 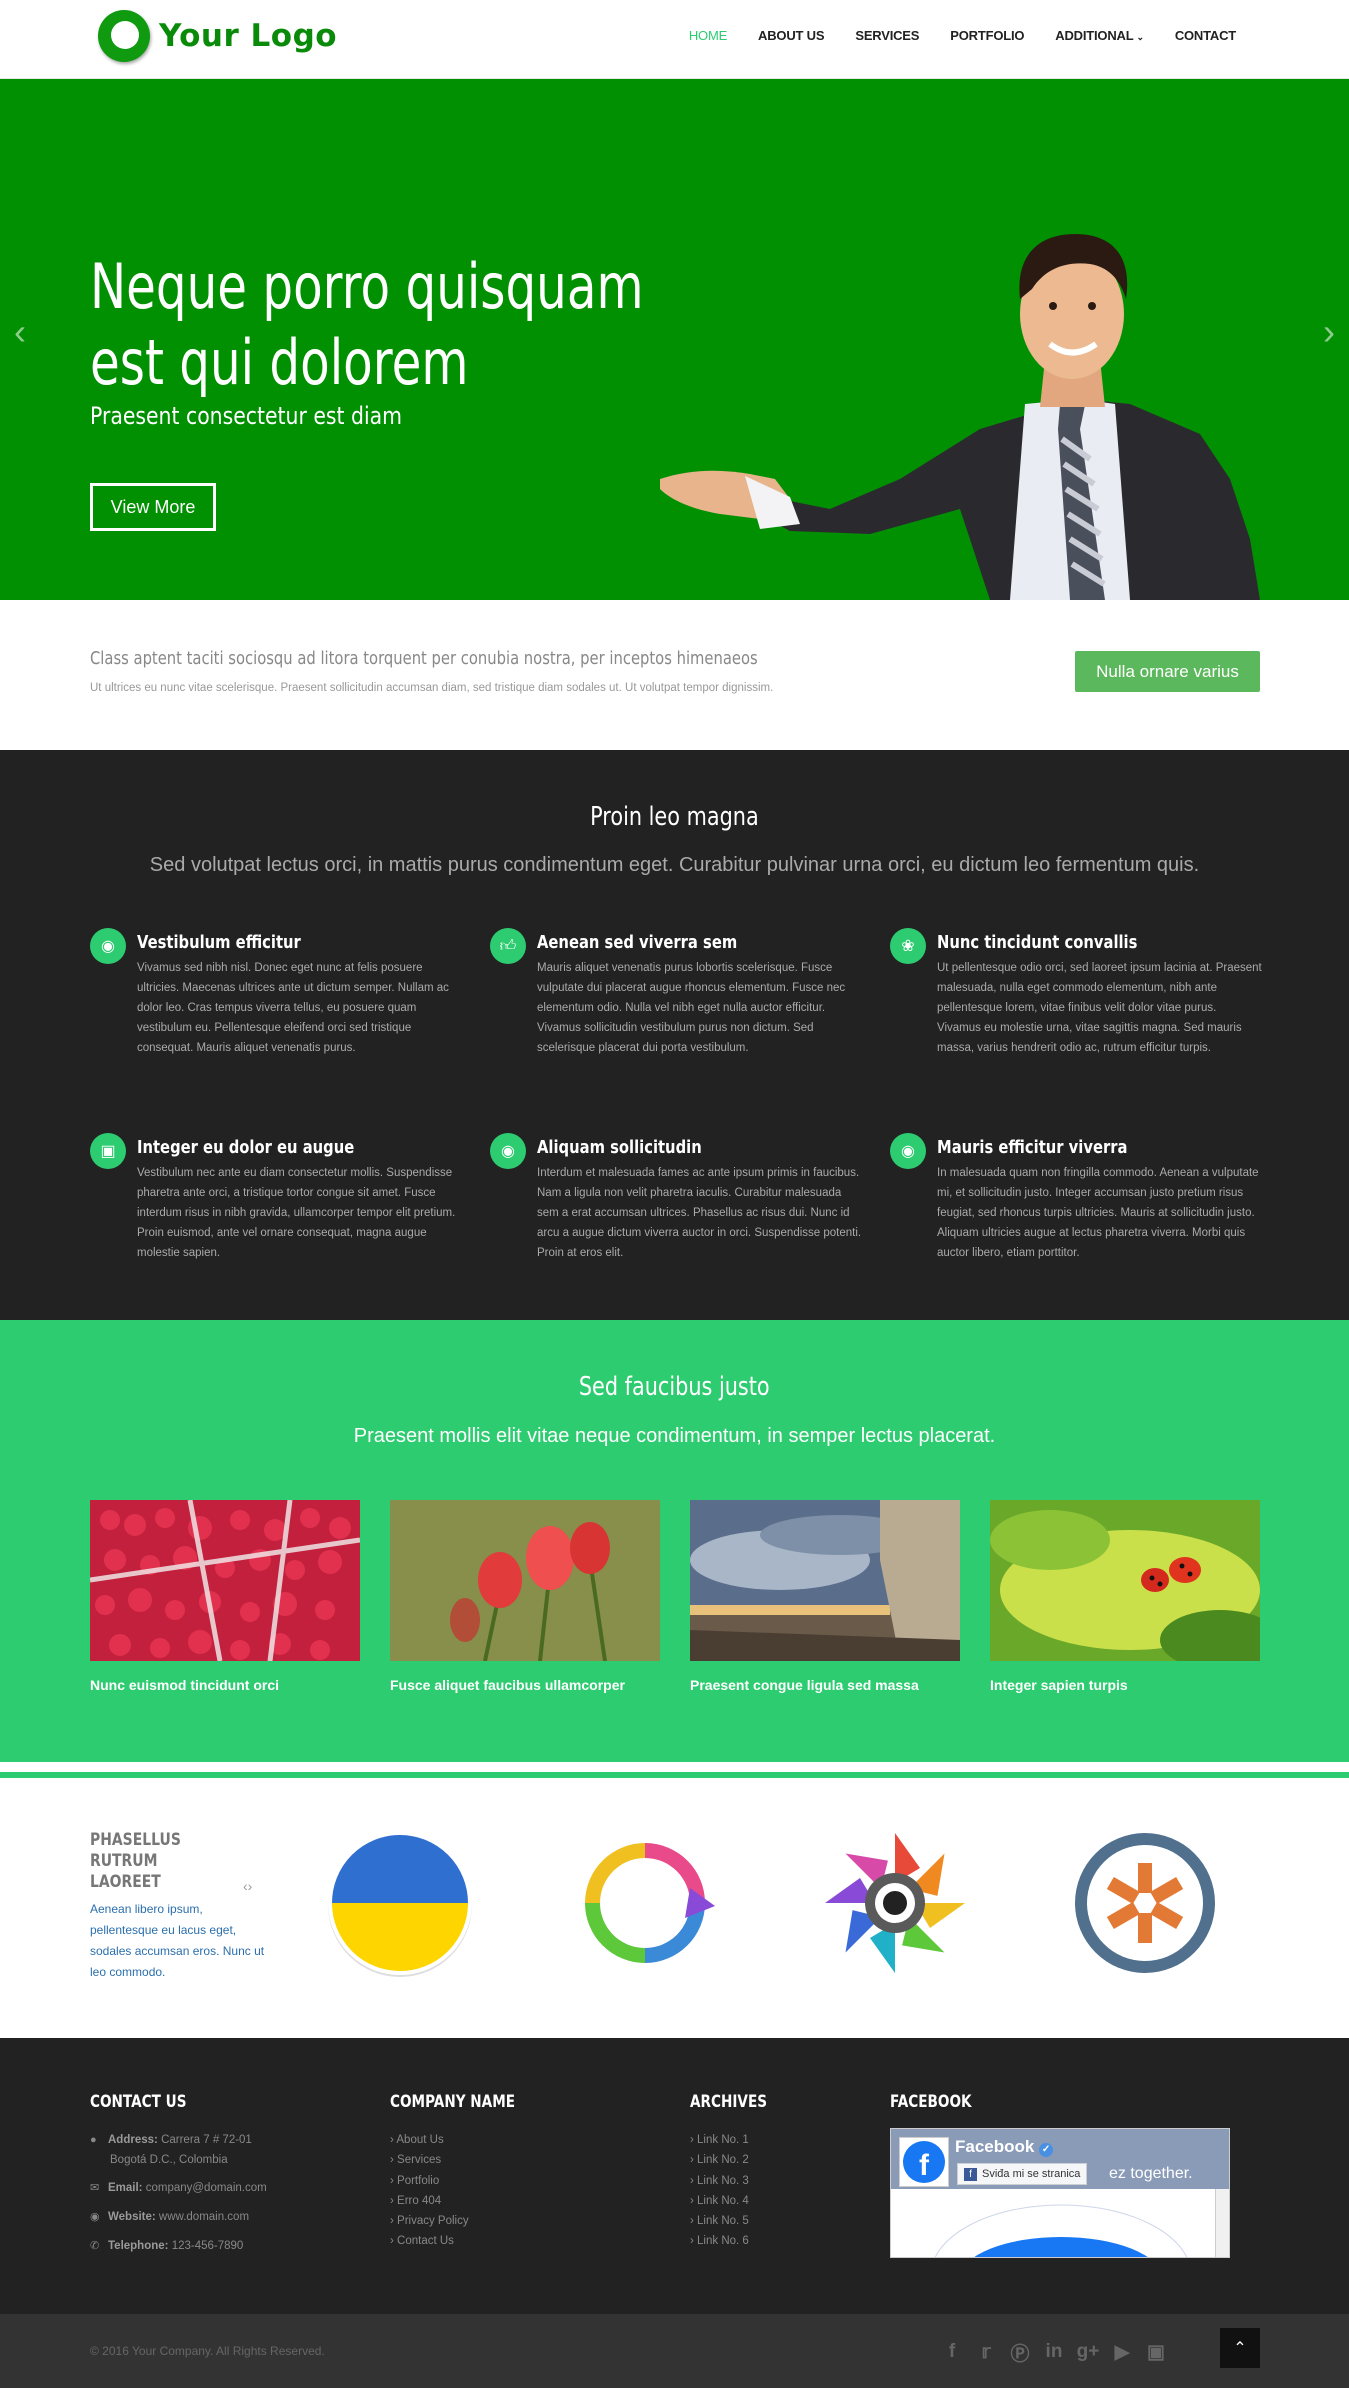 I want to click on section-divider, so click(x=674, y=1767).